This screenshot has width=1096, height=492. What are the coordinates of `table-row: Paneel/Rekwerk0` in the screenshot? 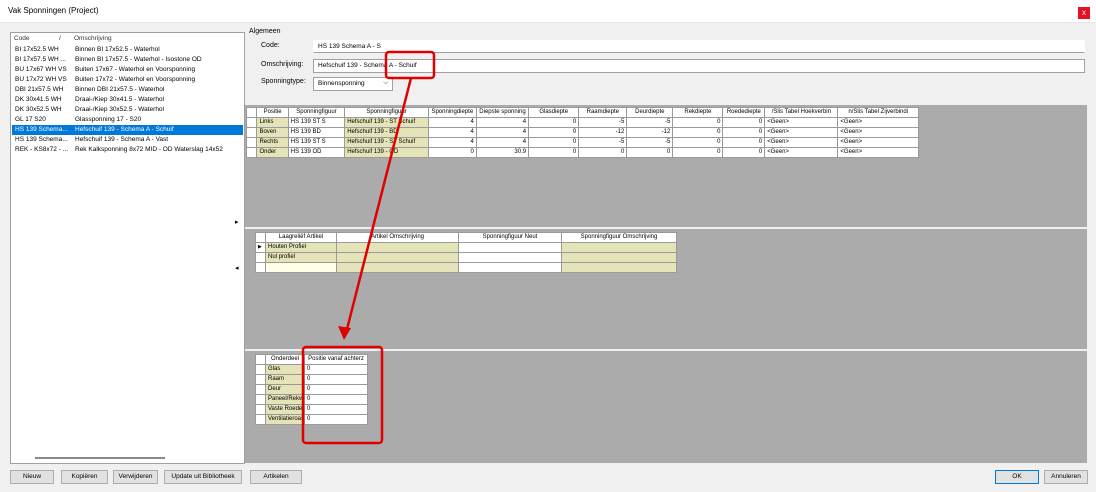 It's located at (311, 399).